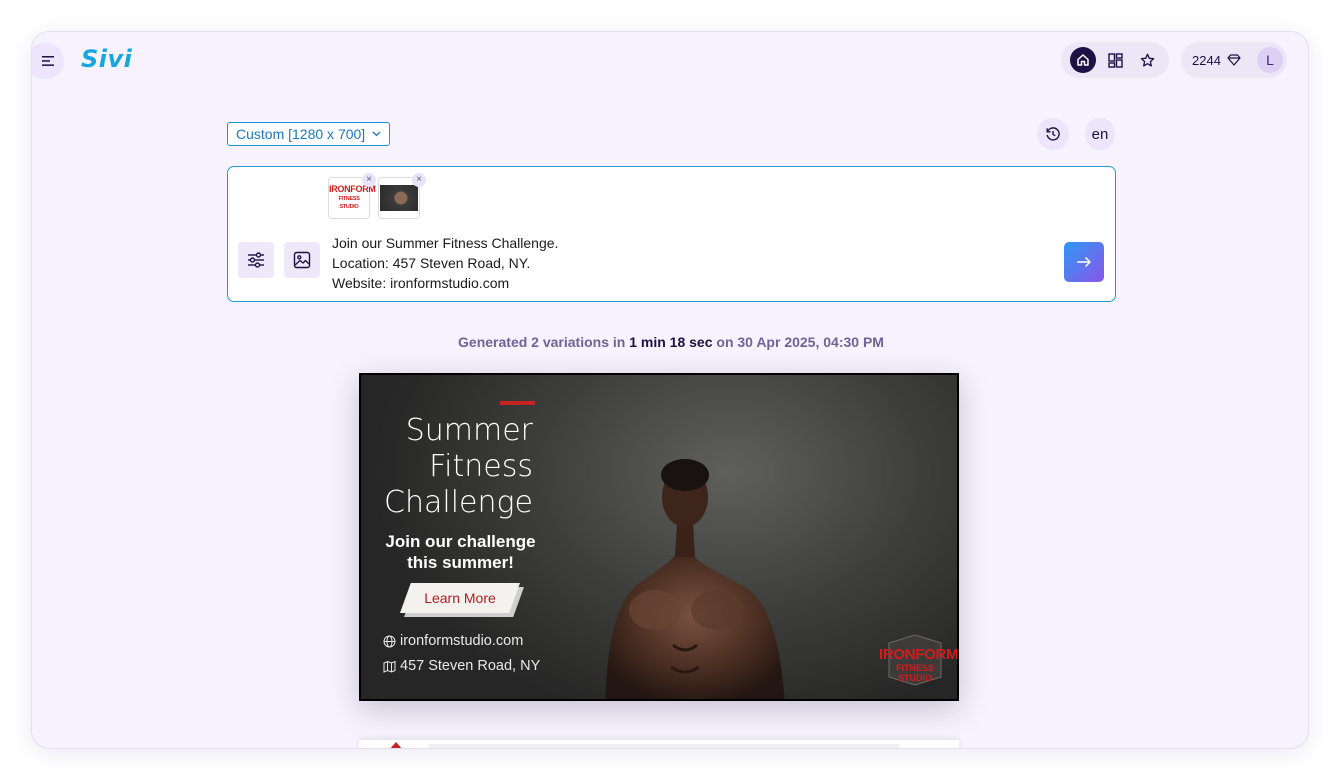 The width and height of the screenshot is (1340, 780). Describe the element at coordinates (389, 641) in the screenshot. I see `globe-icon` at that location.